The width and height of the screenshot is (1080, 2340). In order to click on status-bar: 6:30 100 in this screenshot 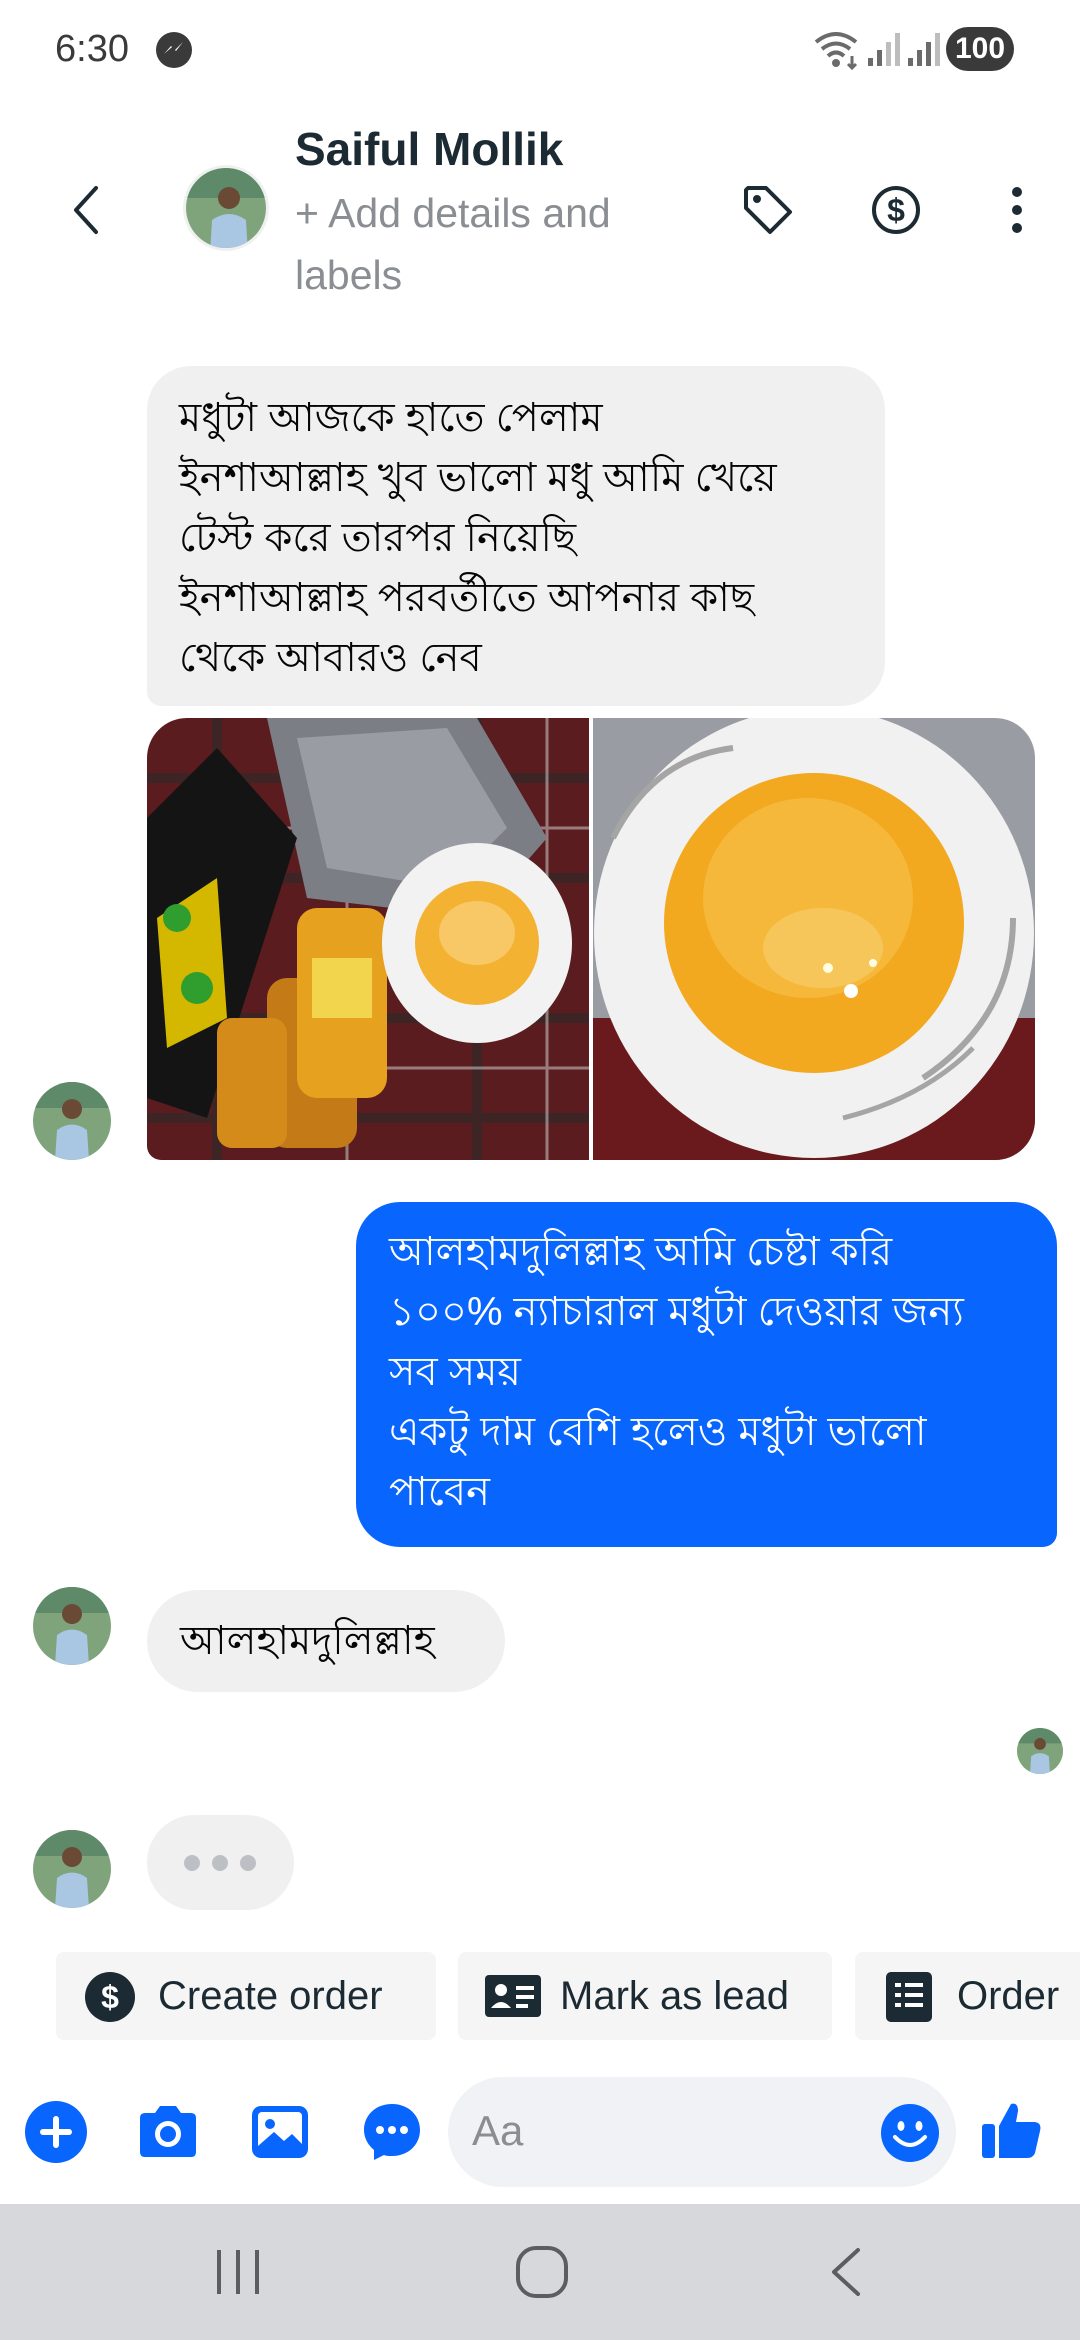, I will do `click(540, 50)`.